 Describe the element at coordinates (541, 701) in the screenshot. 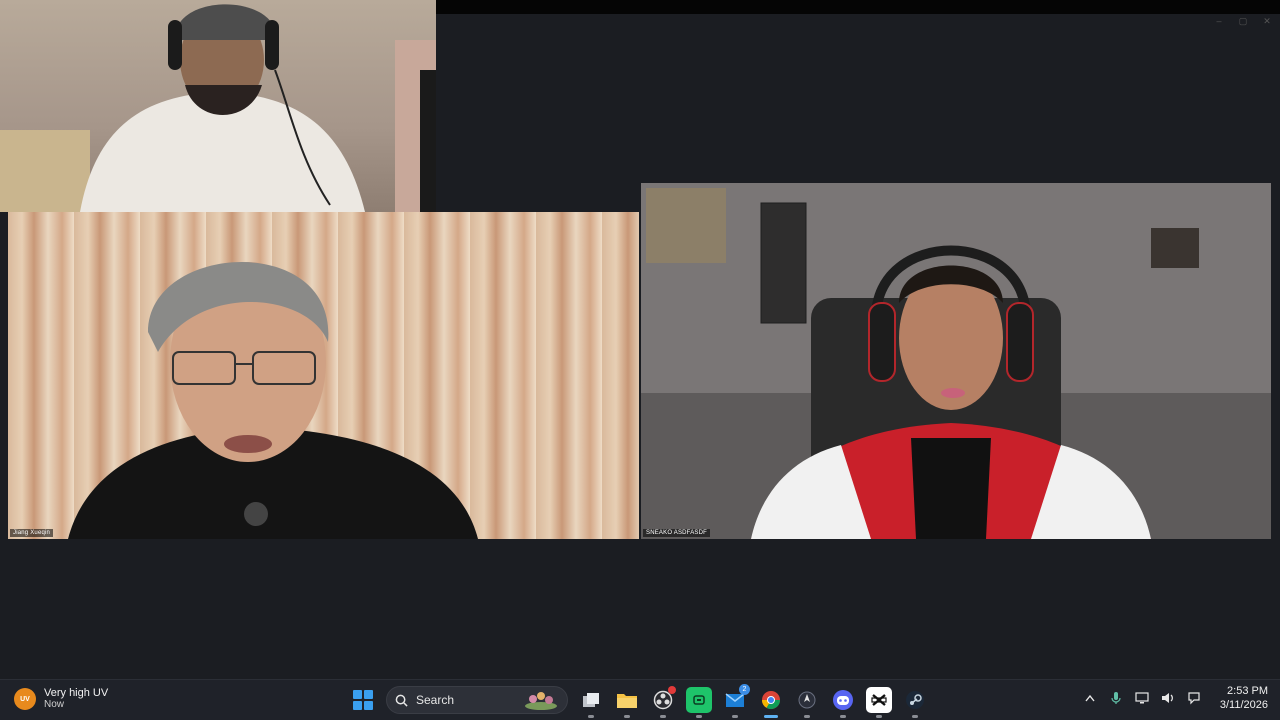

I see `search-highlight-icon` at that location.